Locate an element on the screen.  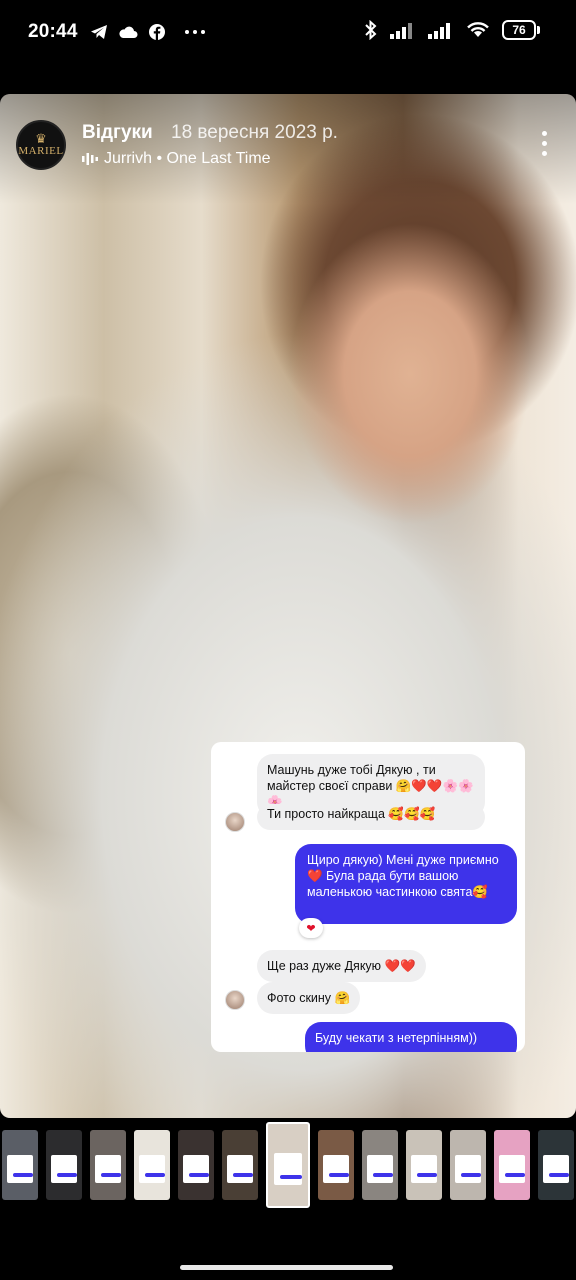
story-thumbnails is located at coordinates (288, 1167).